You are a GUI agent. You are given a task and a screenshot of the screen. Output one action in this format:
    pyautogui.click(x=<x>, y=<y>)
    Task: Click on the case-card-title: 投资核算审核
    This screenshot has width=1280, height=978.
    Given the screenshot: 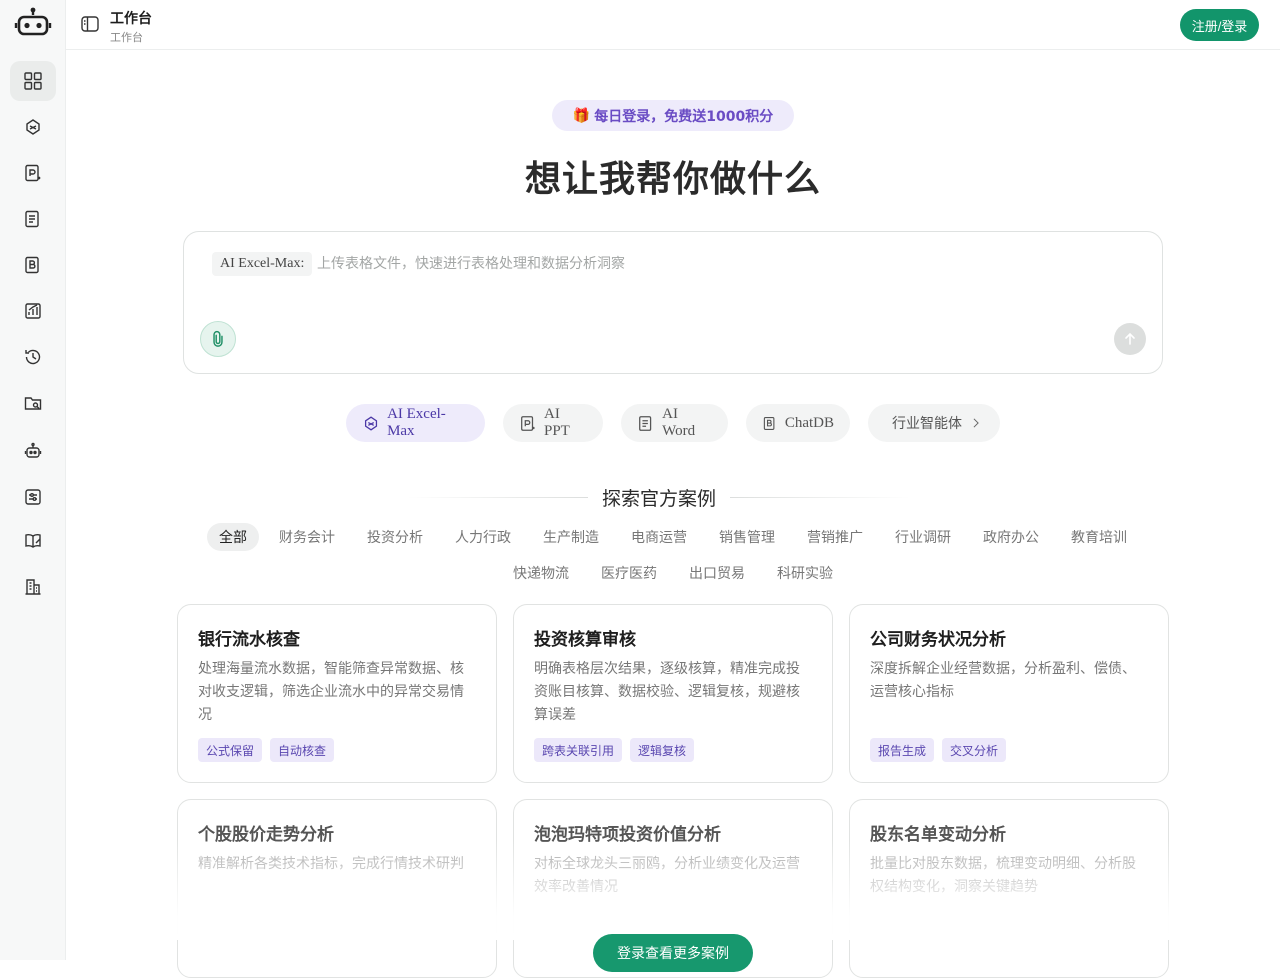 What is the action you would take?
    pyautogui.click(x=585, y=640)
    